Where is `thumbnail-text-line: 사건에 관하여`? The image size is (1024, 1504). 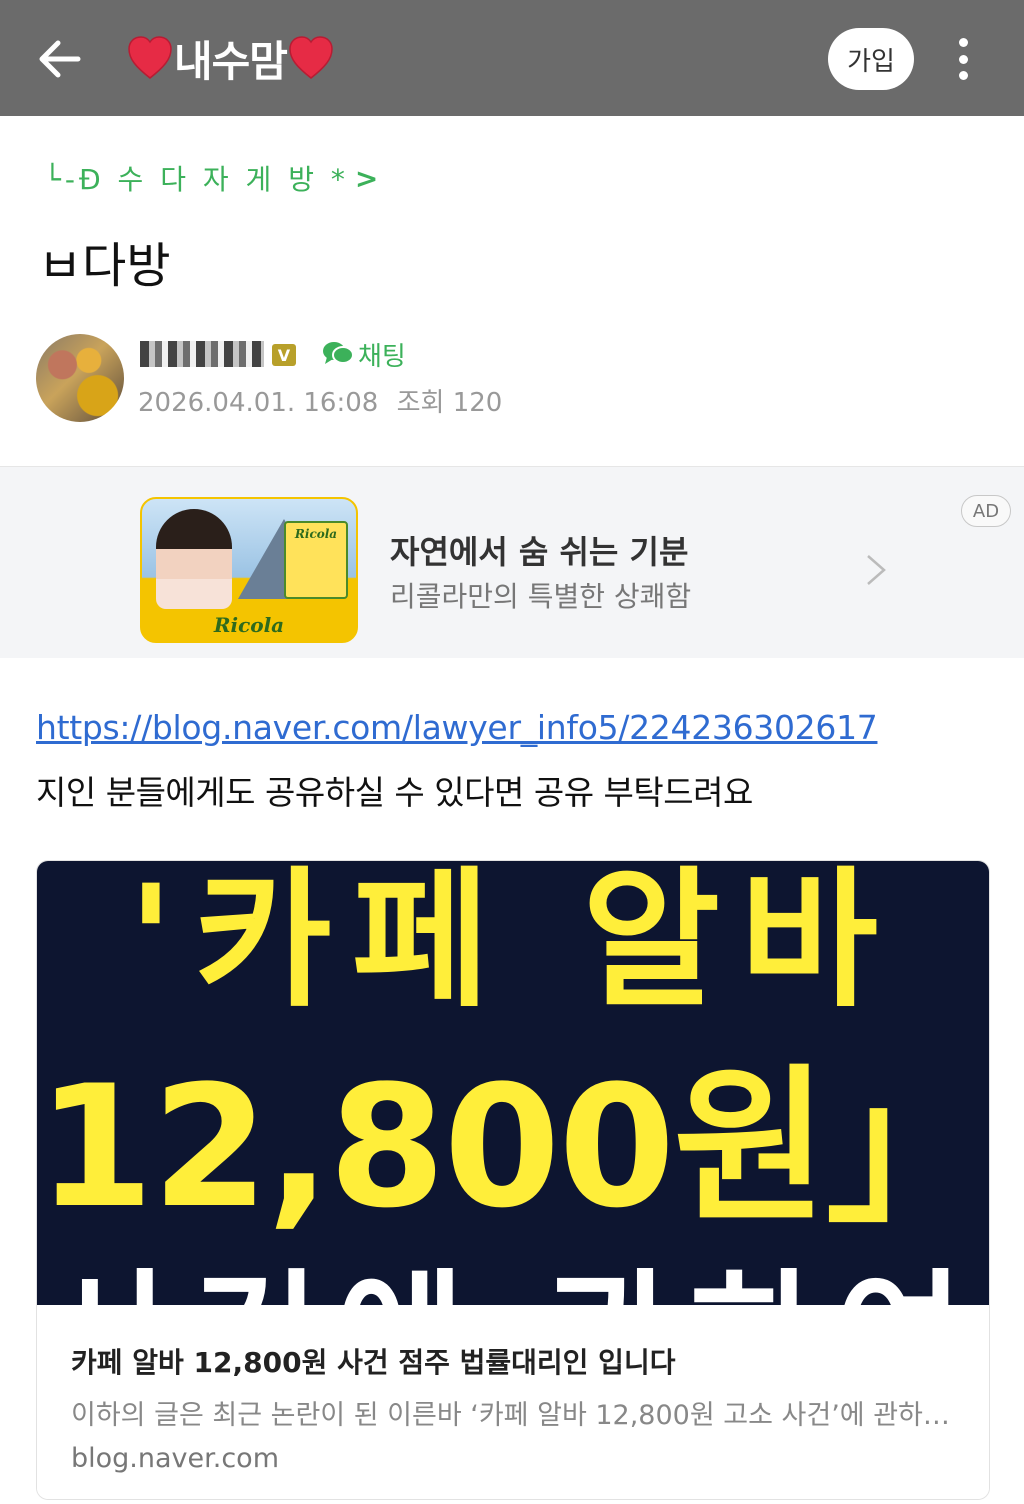 thumbnail-text-line: 사건에 관하여 is located at coordinates (513, 1265).